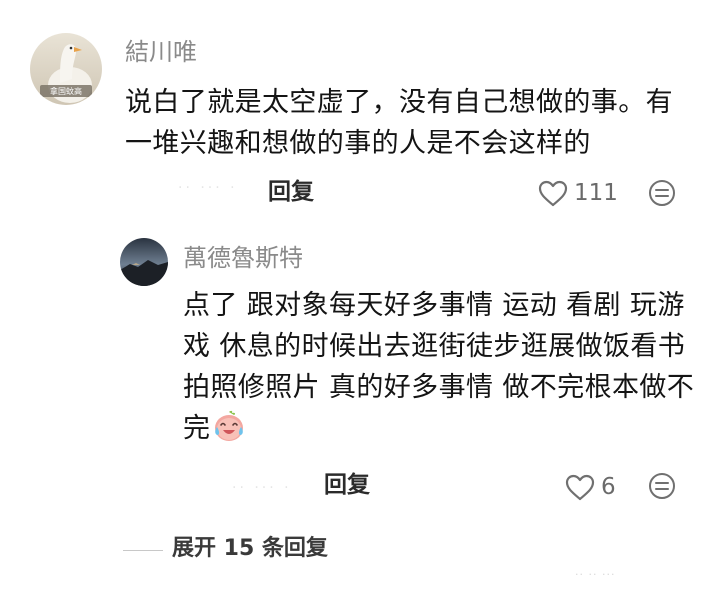 This screenshot has height=595, width=720. What do you see at coordinates (250, 549) in the screenshot?
I see `expand-replies-button: 展开 15 条回复` at bounding box center [250, 549].